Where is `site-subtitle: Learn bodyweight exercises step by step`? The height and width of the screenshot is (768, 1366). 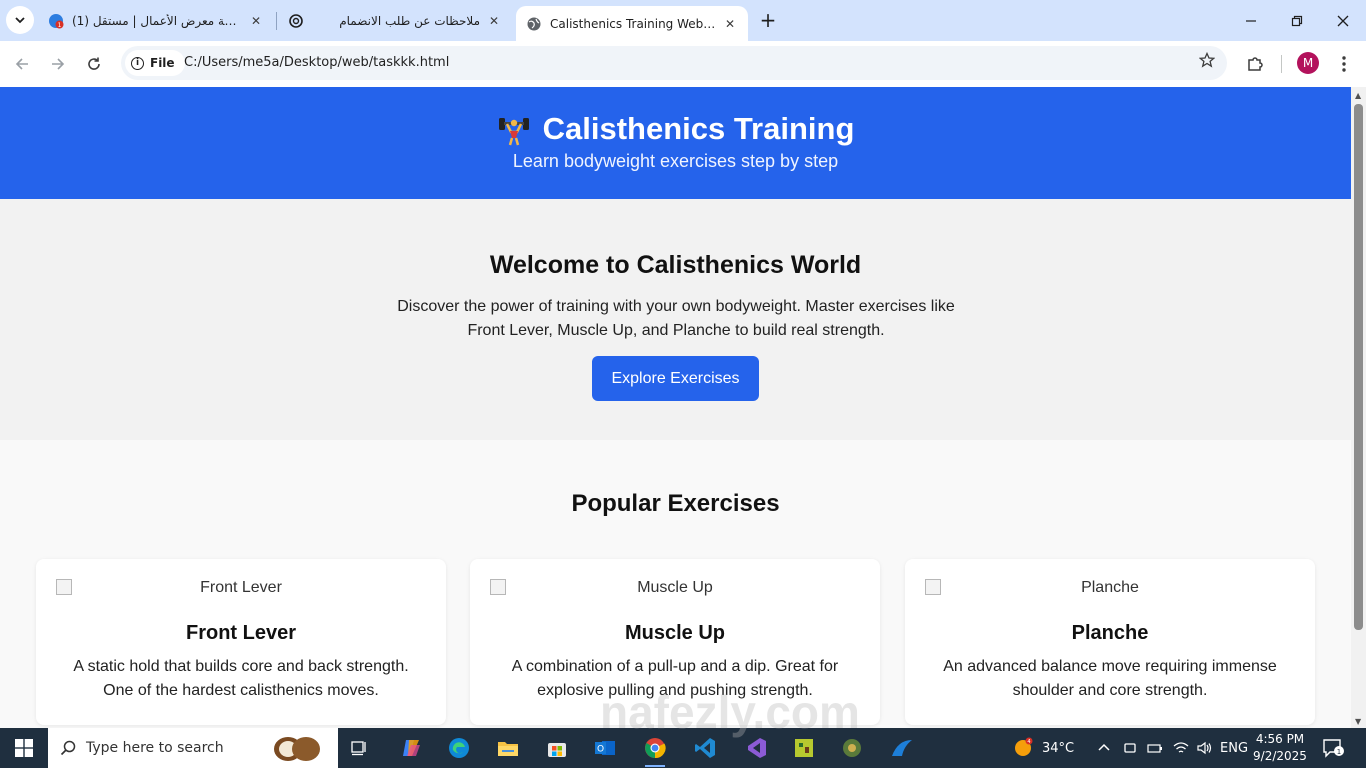 site-subtitle: Learn bodyweight exercises step by step is located at coordinates (675, 161).